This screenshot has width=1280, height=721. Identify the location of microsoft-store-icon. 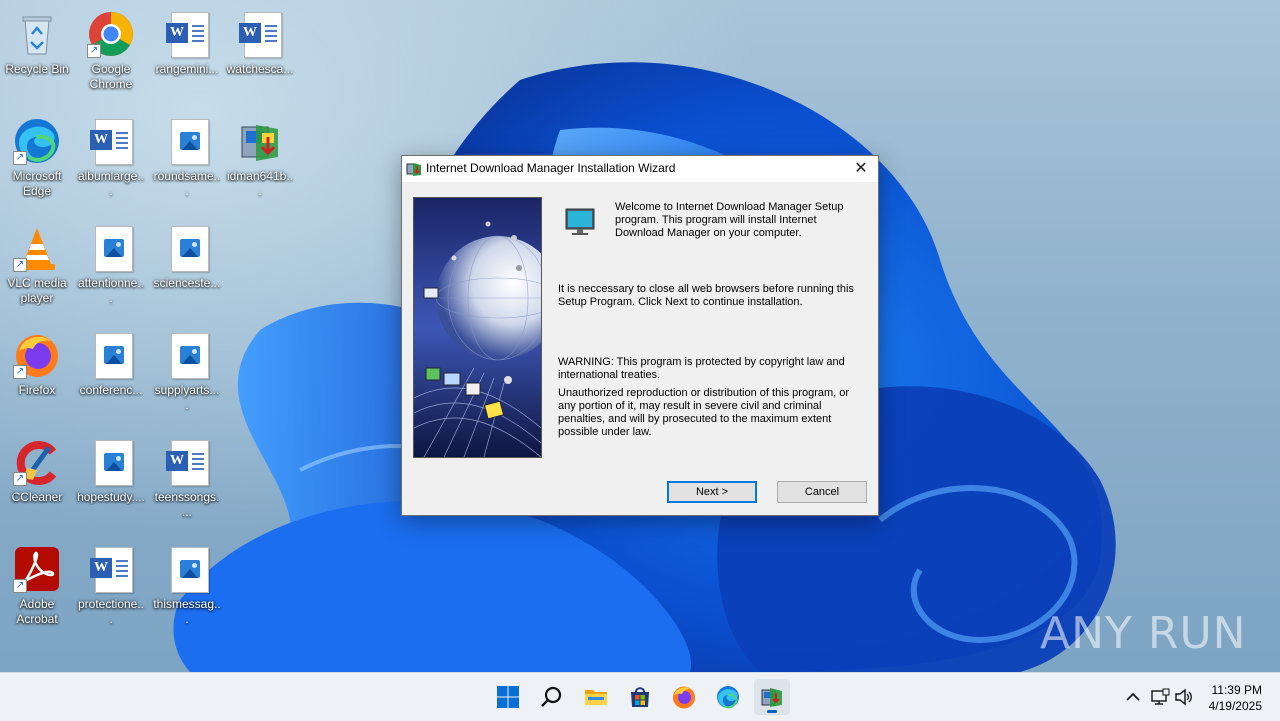
(640, 697).